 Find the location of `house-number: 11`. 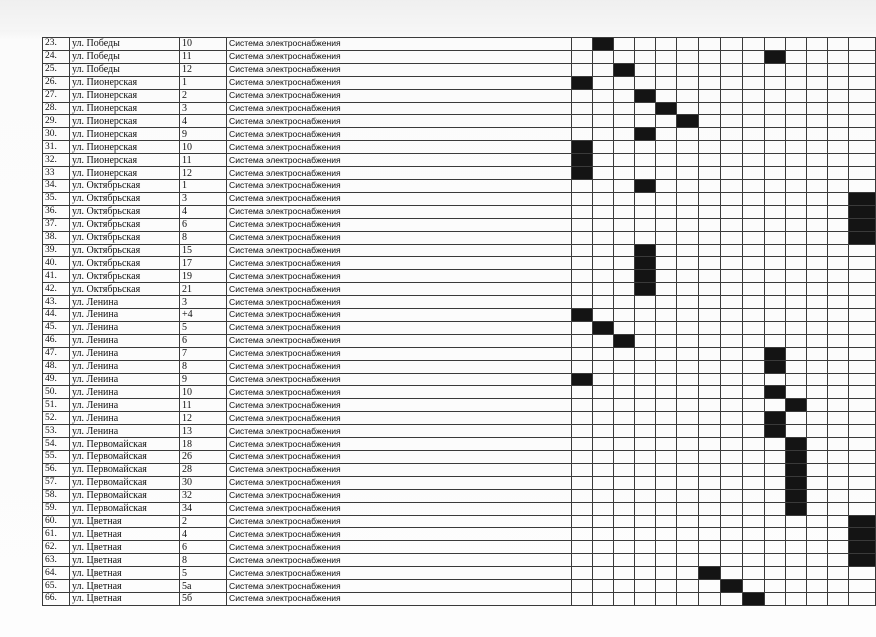

house-number: 11 is located at coordinates (203, 56).